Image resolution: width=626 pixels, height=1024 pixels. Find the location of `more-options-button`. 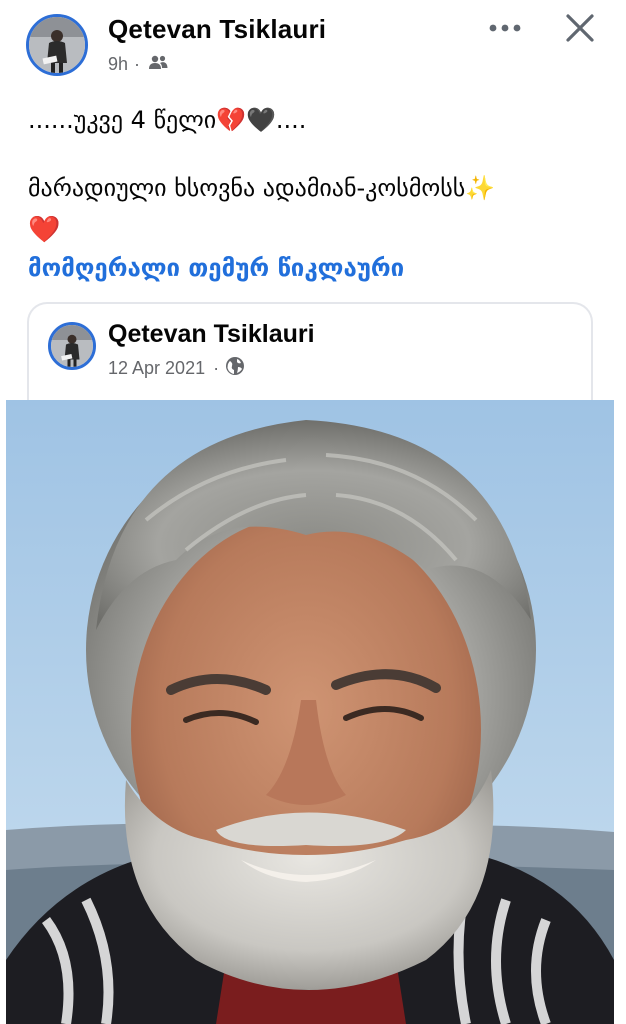

more-options-button is located at coordinates (505, 28).